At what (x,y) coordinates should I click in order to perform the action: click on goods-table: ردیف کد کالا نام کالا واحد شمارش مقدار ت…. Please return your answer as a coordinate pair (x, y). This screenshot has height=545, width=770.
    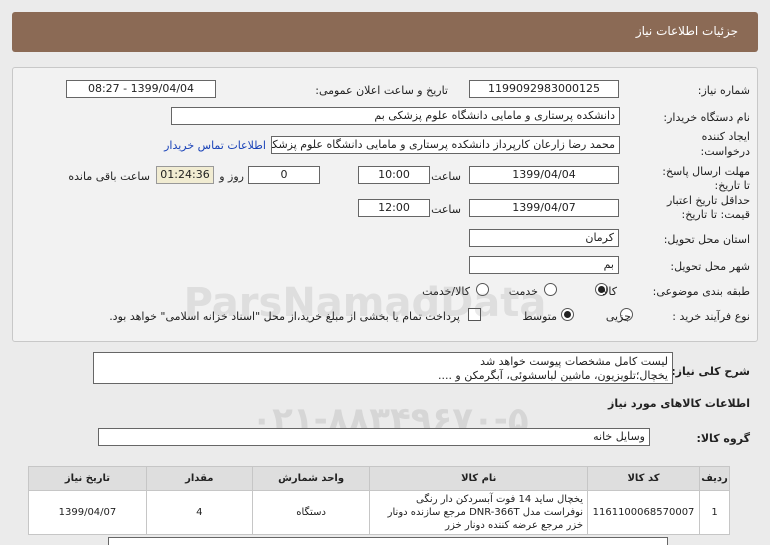
    Looking at the image, I should click on (379, 500).